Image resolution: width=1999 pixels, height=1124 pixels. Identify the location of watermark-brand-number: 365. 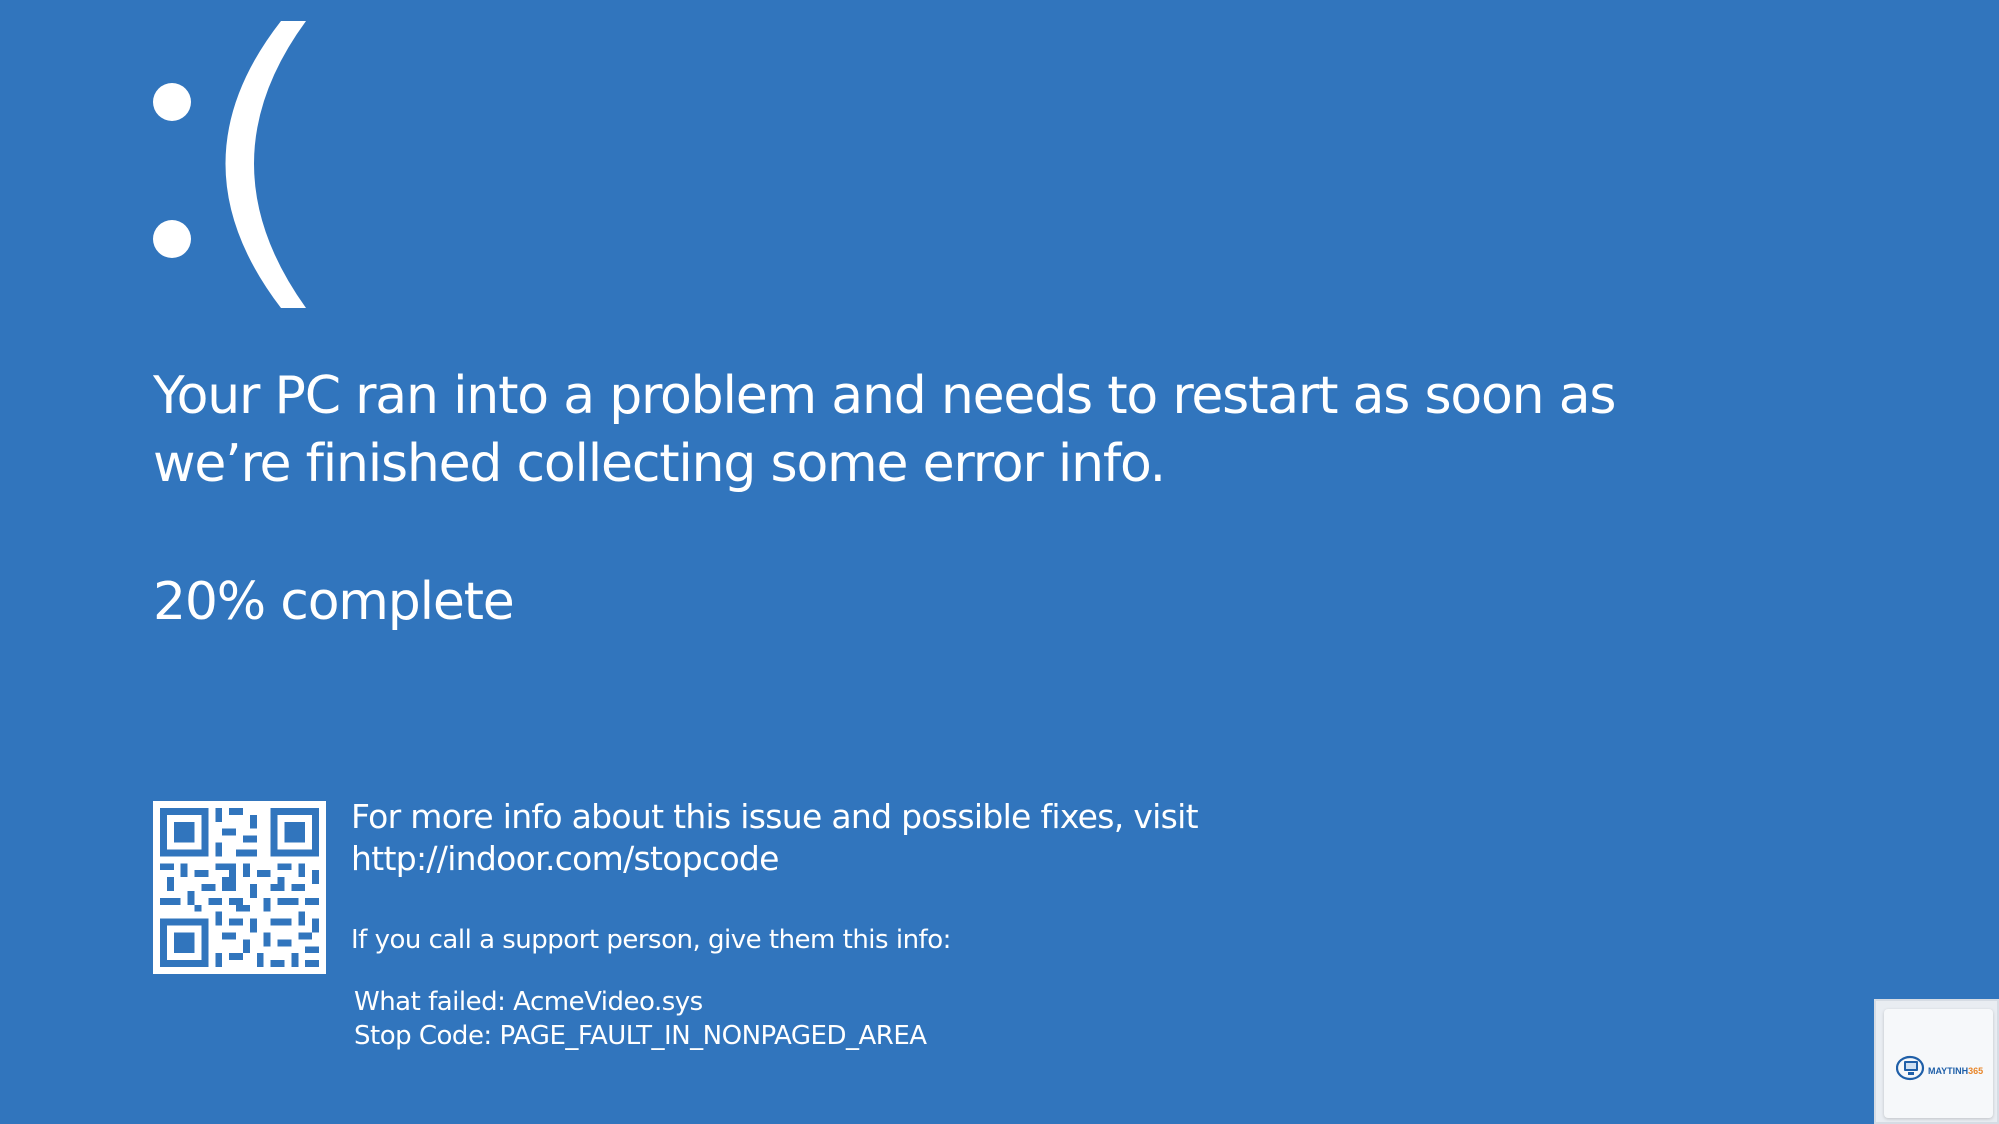
(1976, 1071).